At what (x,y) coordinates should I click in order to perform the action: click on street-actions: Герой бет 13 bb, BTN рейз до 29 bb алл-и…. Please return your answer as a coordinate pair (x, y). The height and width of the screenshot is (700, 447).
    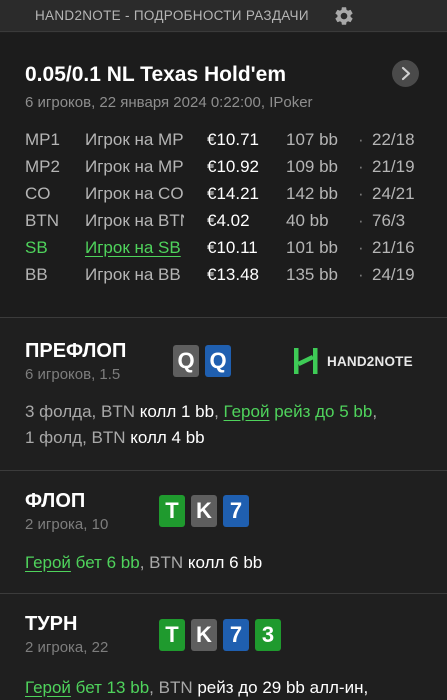
    Looking at the image, I should click on (230, 687).